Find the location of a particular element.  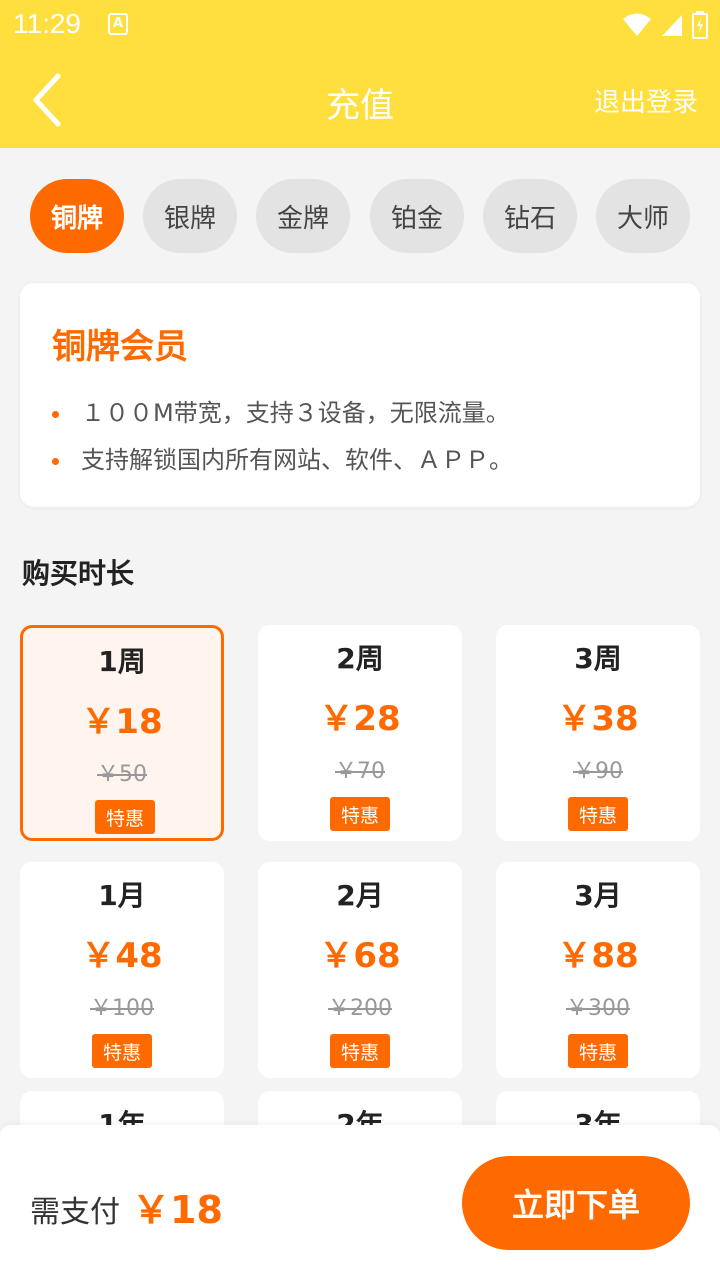

place-order-button: 立即下单 is located at coordinates (576, 1203).